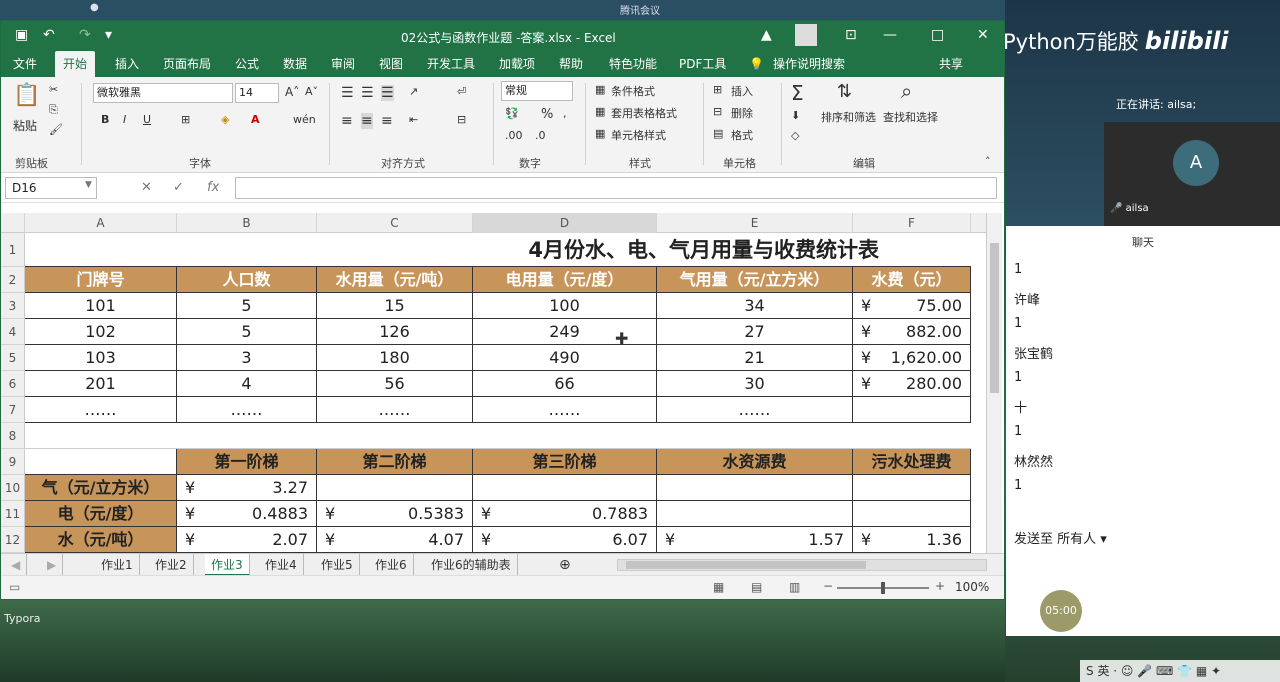 The width and height of the screenshot is (1280, 682). I want to click on vertical-scrollbar, so click(994, 383).